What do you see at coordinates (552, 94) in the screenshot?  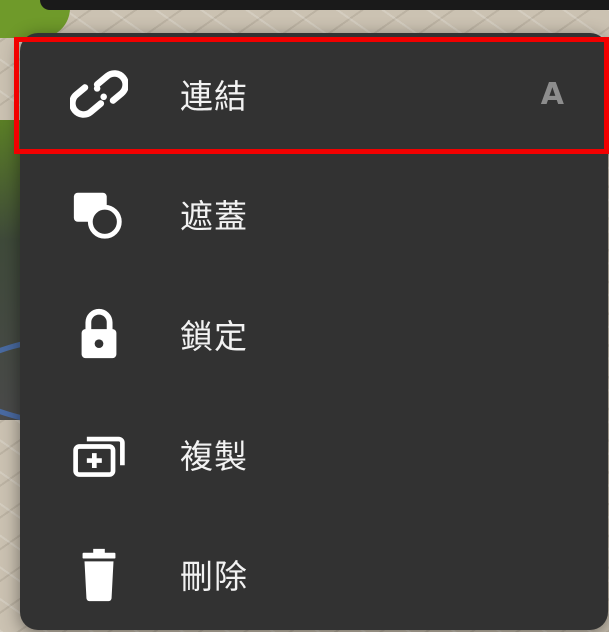 I see `shortcut-key: A` at bounding box center [552, 94].